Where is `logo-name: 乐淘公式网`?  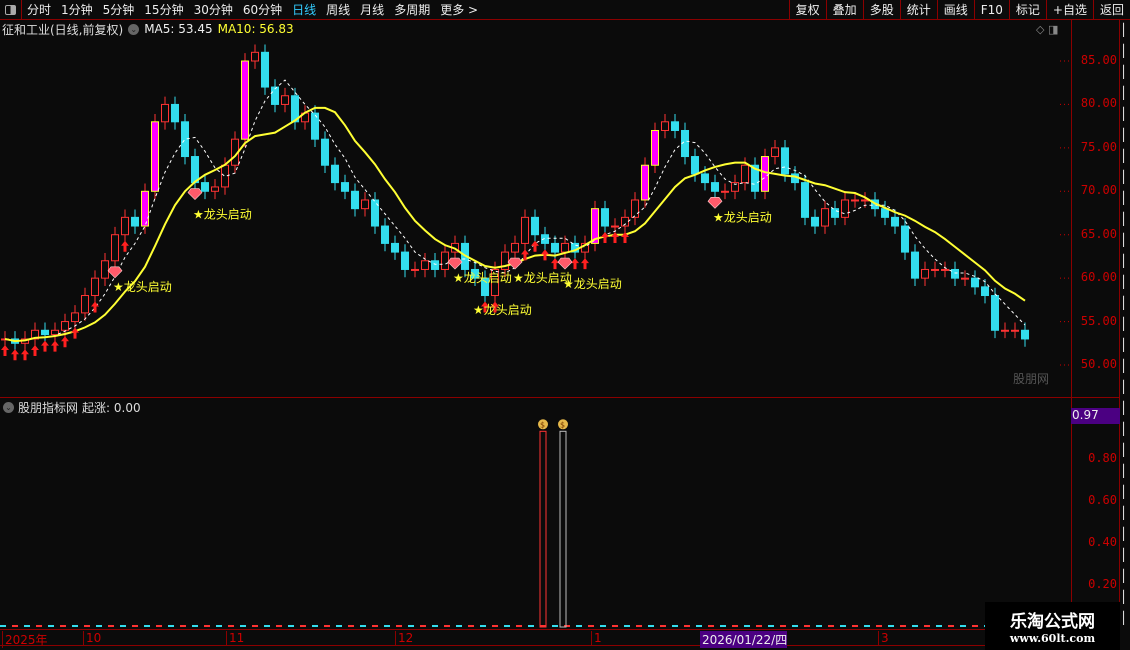
logo-name: 乐淘公式网 is located at coordinates (1052, 622).